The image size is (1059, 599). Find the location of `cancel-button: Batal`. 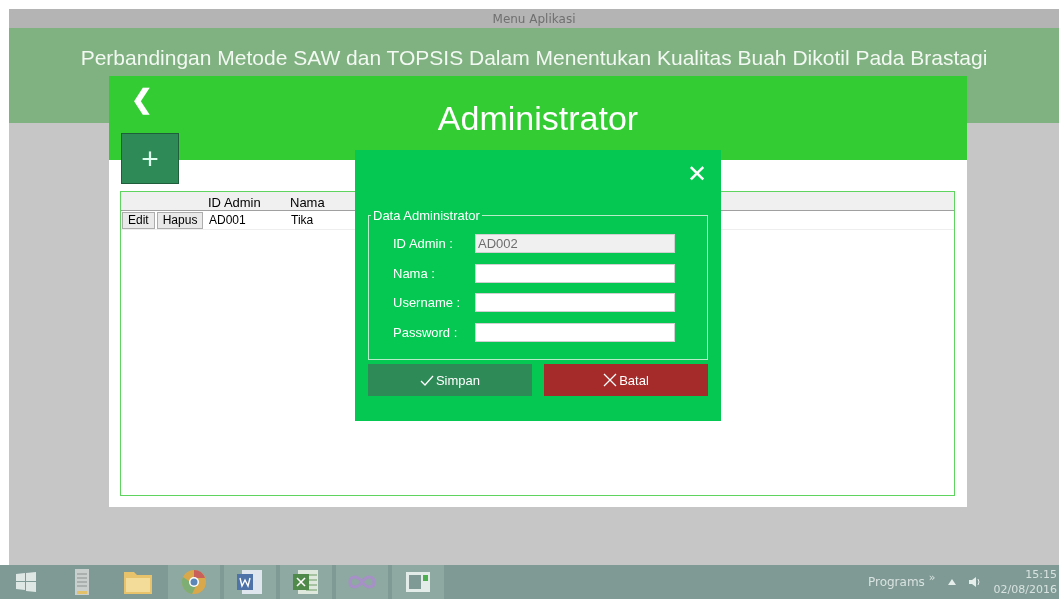

cancel-button: Batal is located at coordinates (626, 380).